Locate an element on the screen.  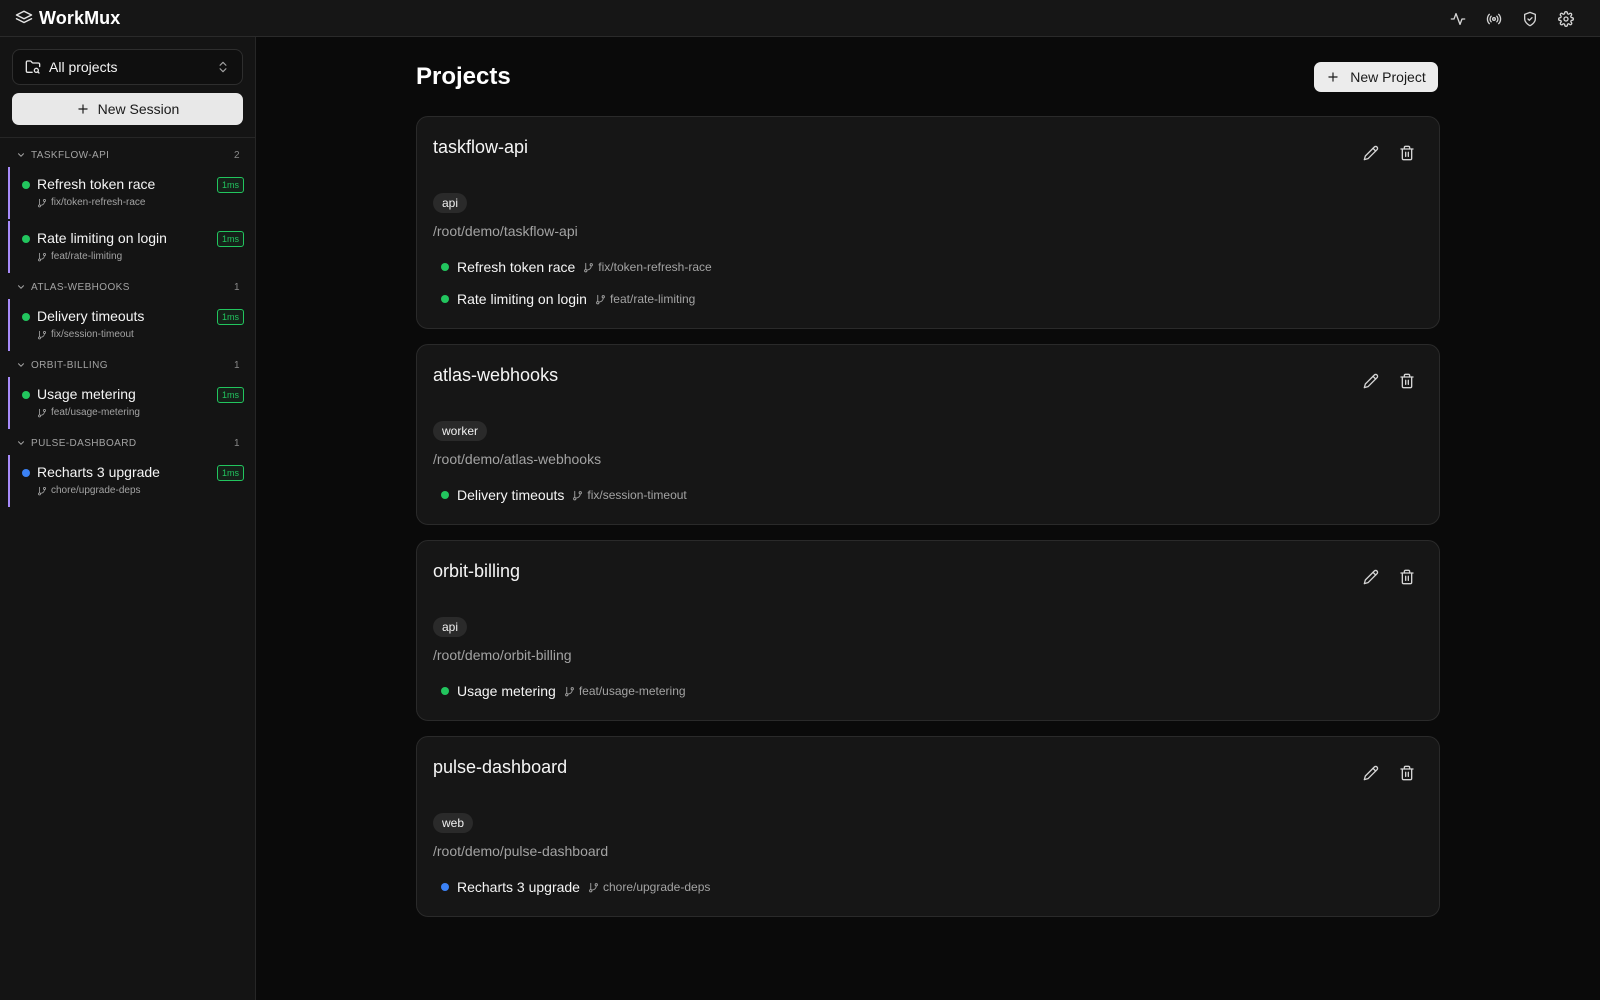
shield-check-icon is located at coordinates (1530, 19).